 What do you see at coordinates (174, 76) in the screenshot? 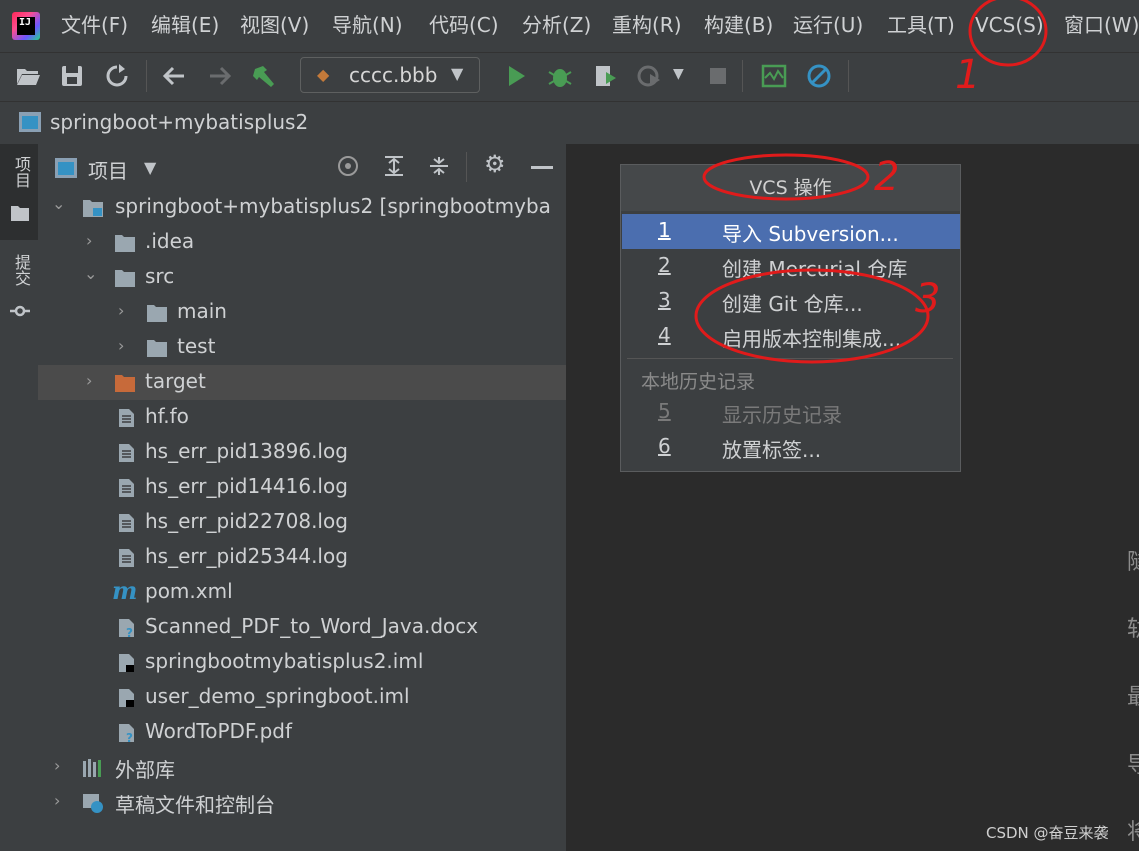
I see `back-arrow-icon` at bounding box center [174, 76].